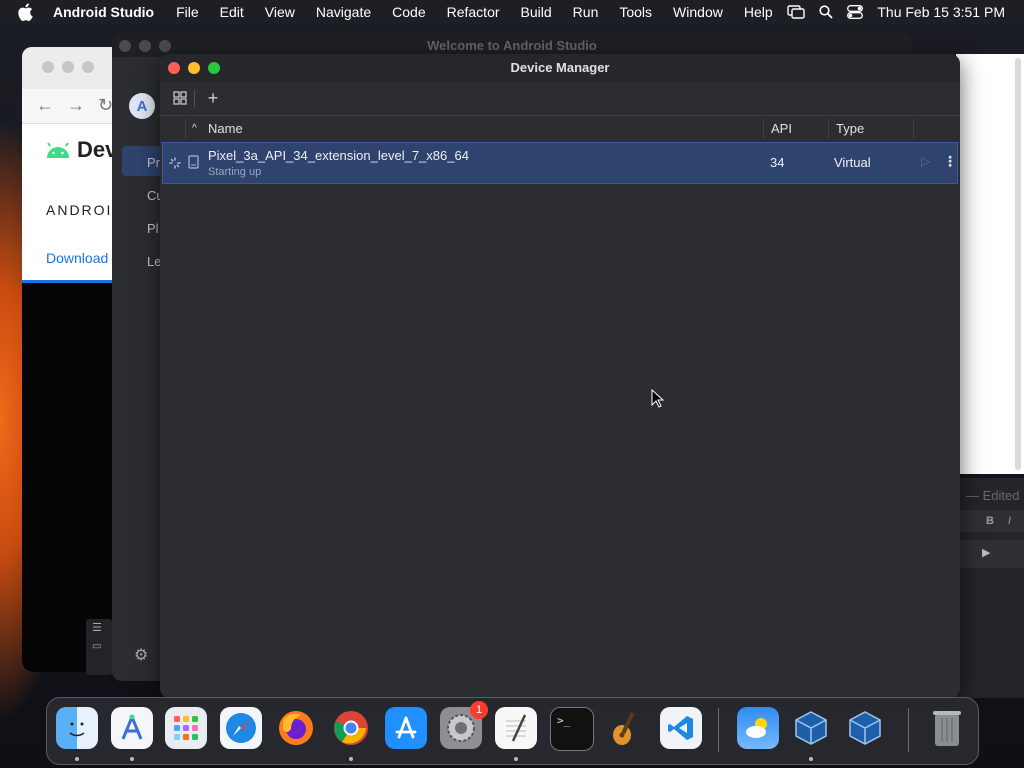 The height and width of the screenshot is (768, 1024). I want to click on virtualbox-icon, so click(811, 728).